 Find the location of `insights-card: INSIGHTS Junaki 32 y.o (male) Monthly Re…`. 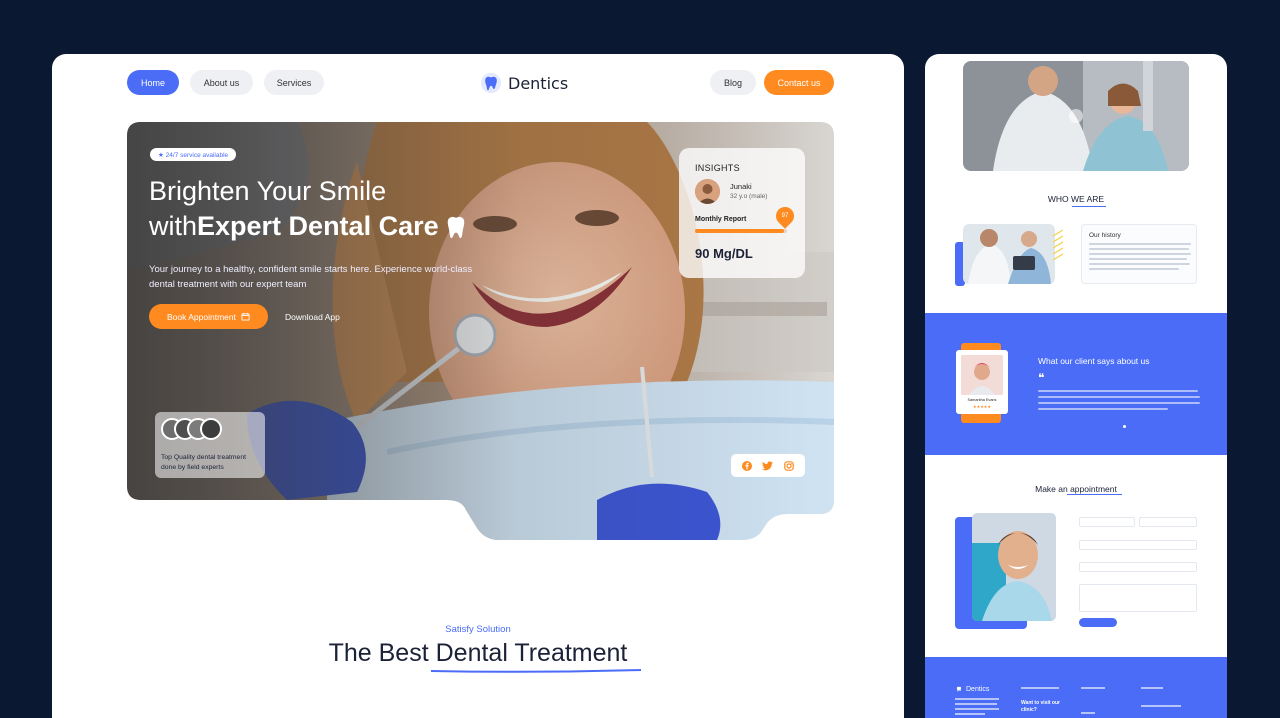

insights-card: INSIGHTS Junaki 32 y.o (male) Monthly Re… is located at coordinates (742, 213).